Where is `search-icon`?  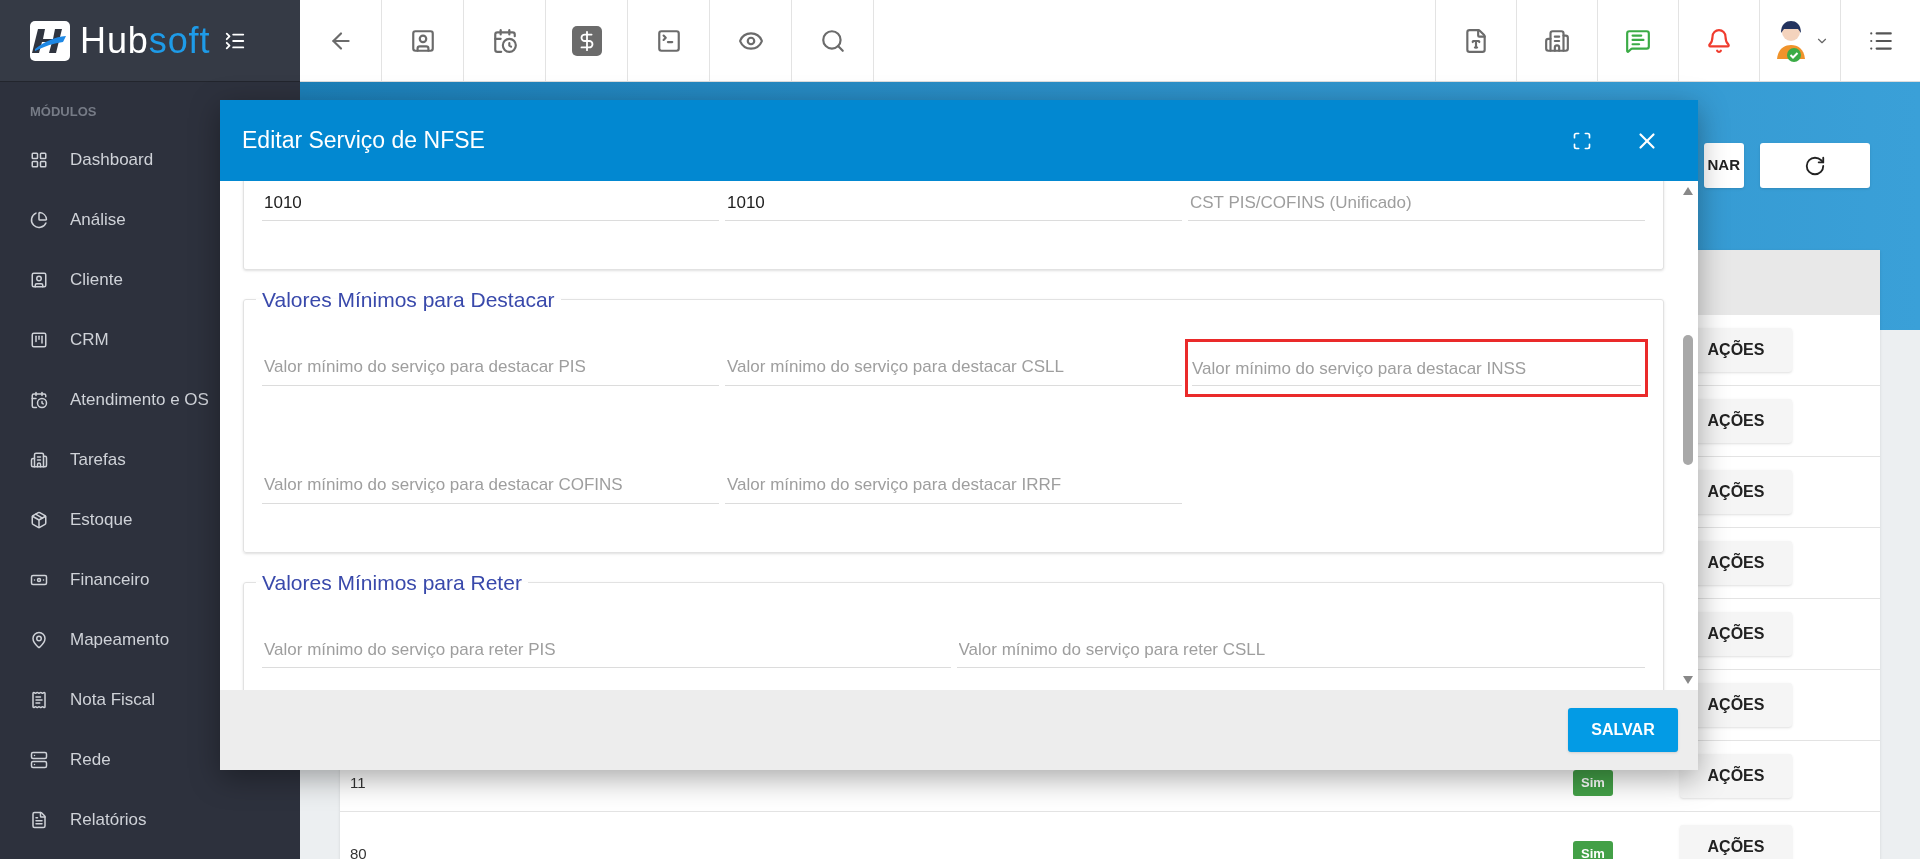 search-icon is located at coordinates (832, 40).